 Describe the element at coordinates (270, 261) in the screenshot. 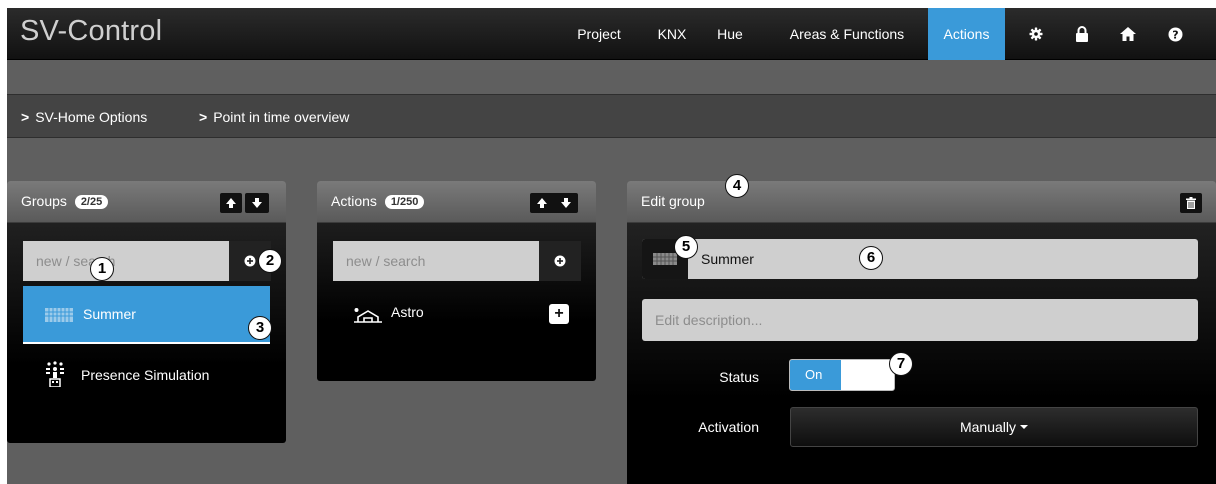

I see `callout-marker-2: 2` at that location.